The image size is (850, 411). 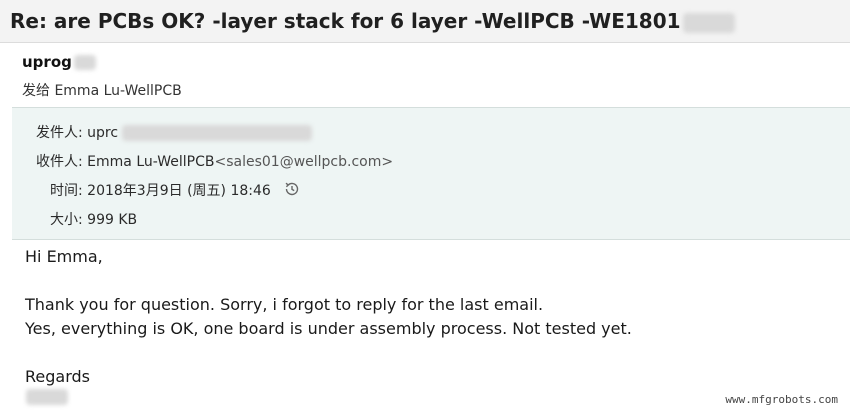 I want to click on from-row: 发件人: uprc, so click(x=174, y=132).